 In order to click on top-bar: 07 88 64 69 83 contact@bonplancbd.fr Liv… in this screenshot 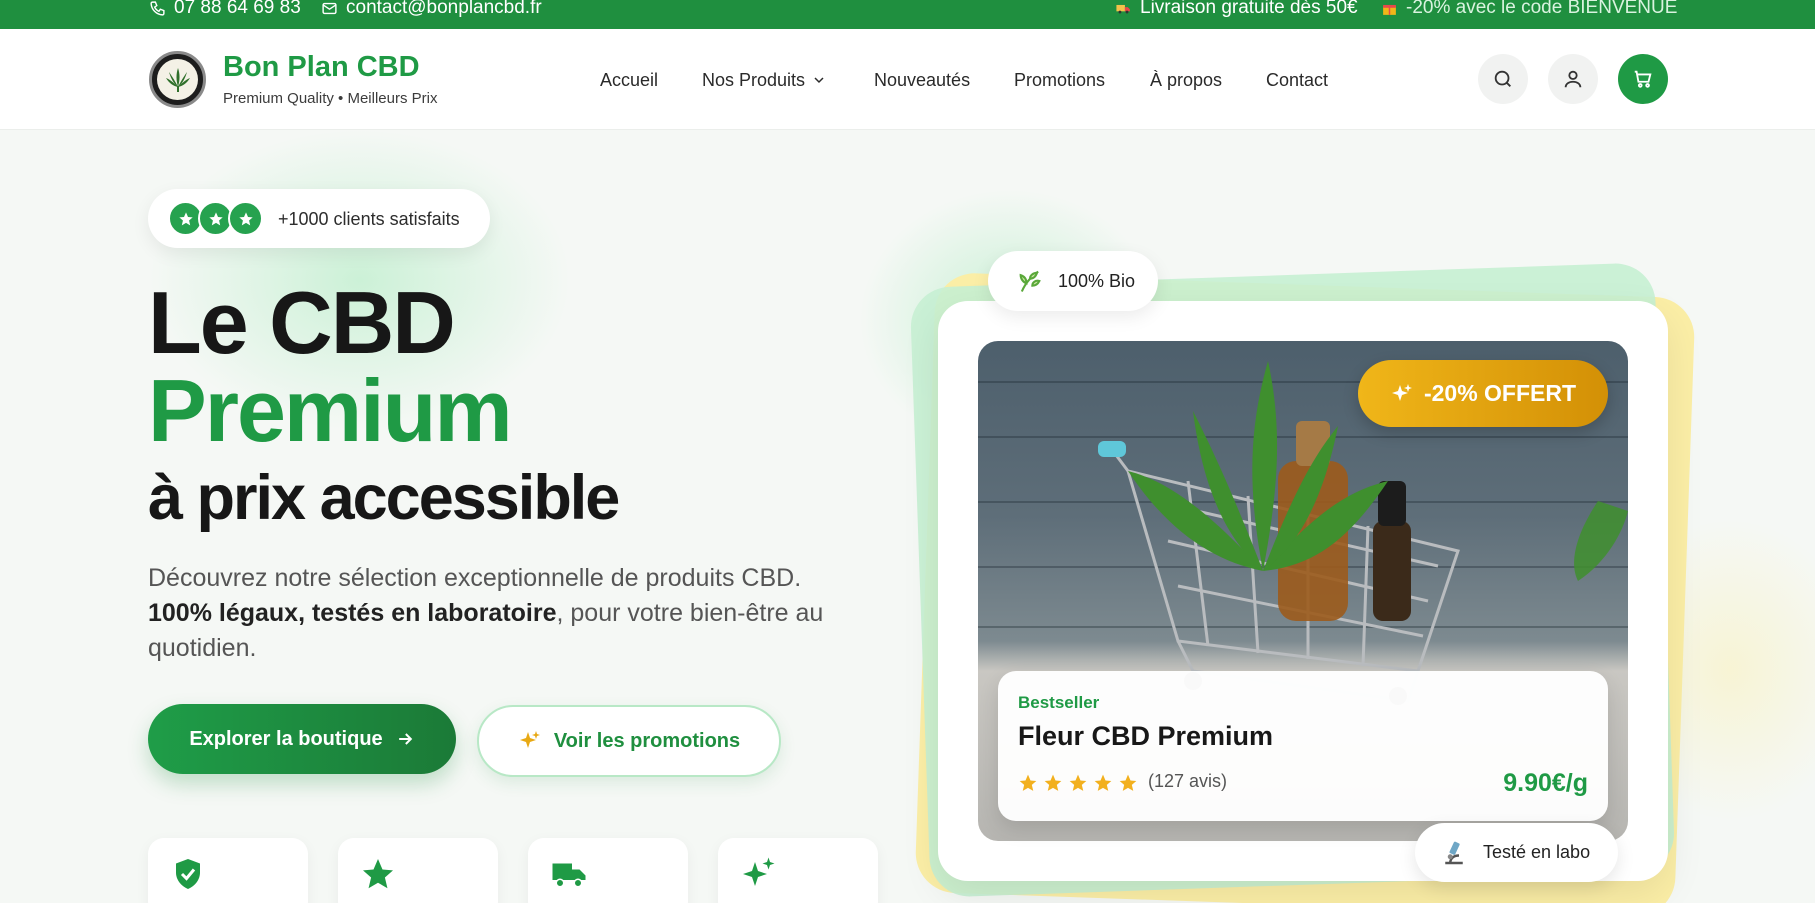, I will do `click(907, 14)`.